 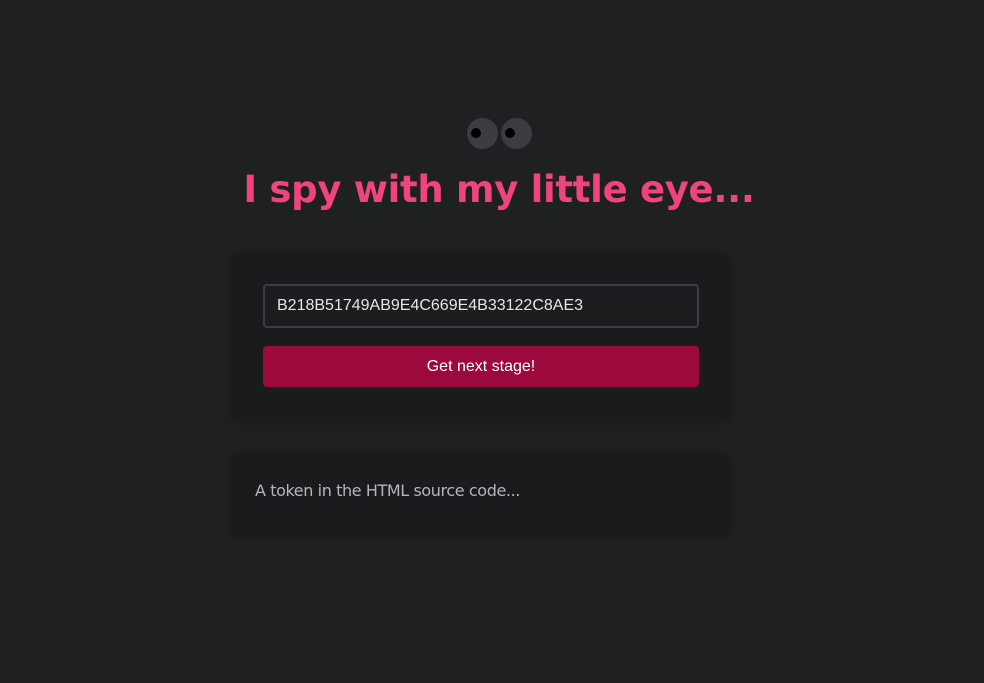 What do you see at coordinates (516, 133) in the screenshot?
I see `right-eye-icon` at bounding box center [516, 133].